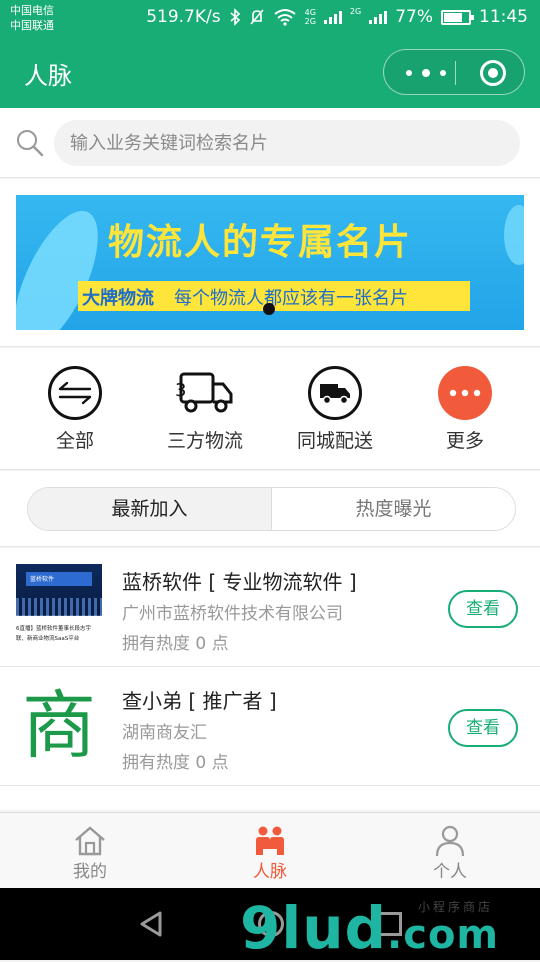 The height and width of the screenshot is (962, 540). What do you see at coordinates (464, 441) in the screenshot?
I see `category-label: 更多` at bounding box center [464, 441].